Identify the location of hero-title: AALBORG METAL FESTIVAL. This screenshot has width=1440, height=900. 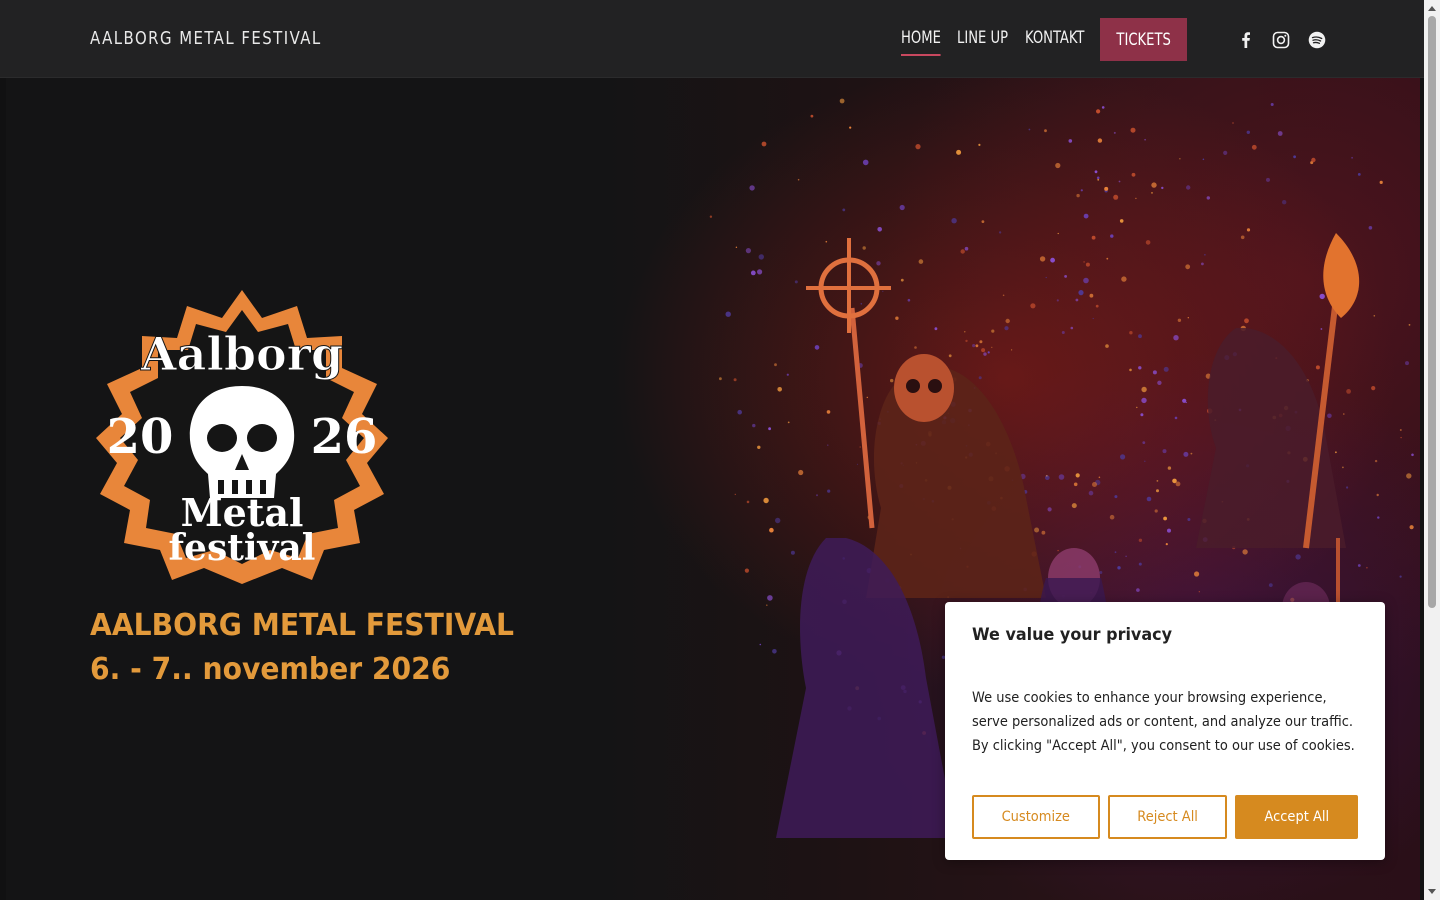
(302, 625).